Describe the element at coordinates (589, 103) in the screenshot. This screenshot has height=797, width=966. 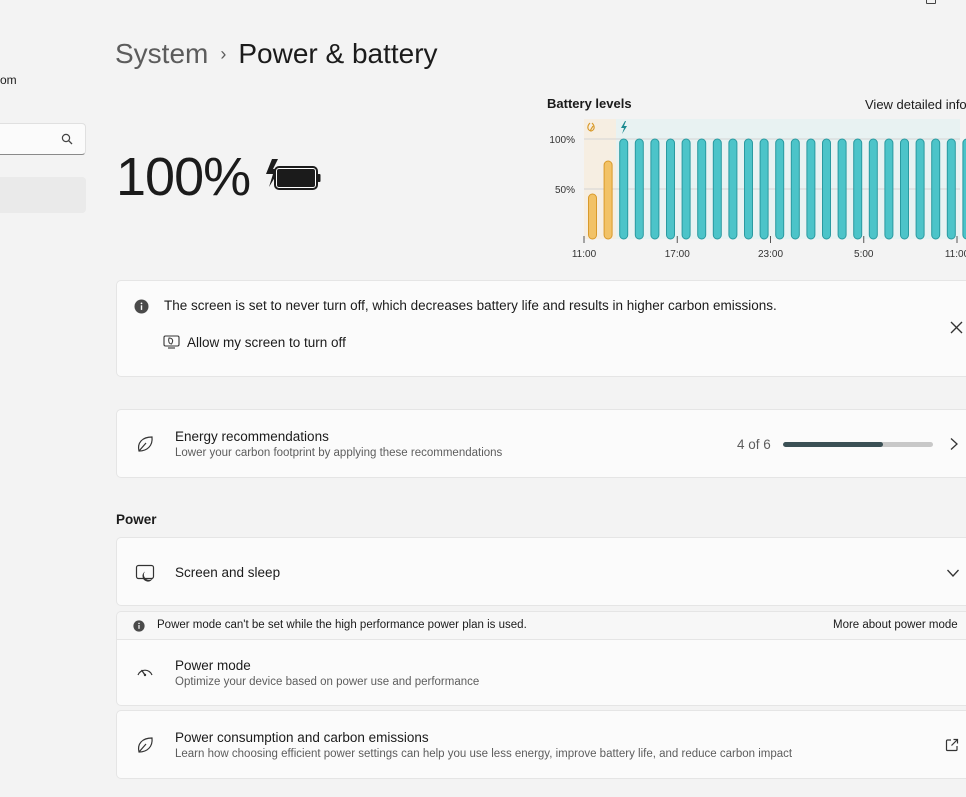
I see `chart-title: Battery levels` at that location.